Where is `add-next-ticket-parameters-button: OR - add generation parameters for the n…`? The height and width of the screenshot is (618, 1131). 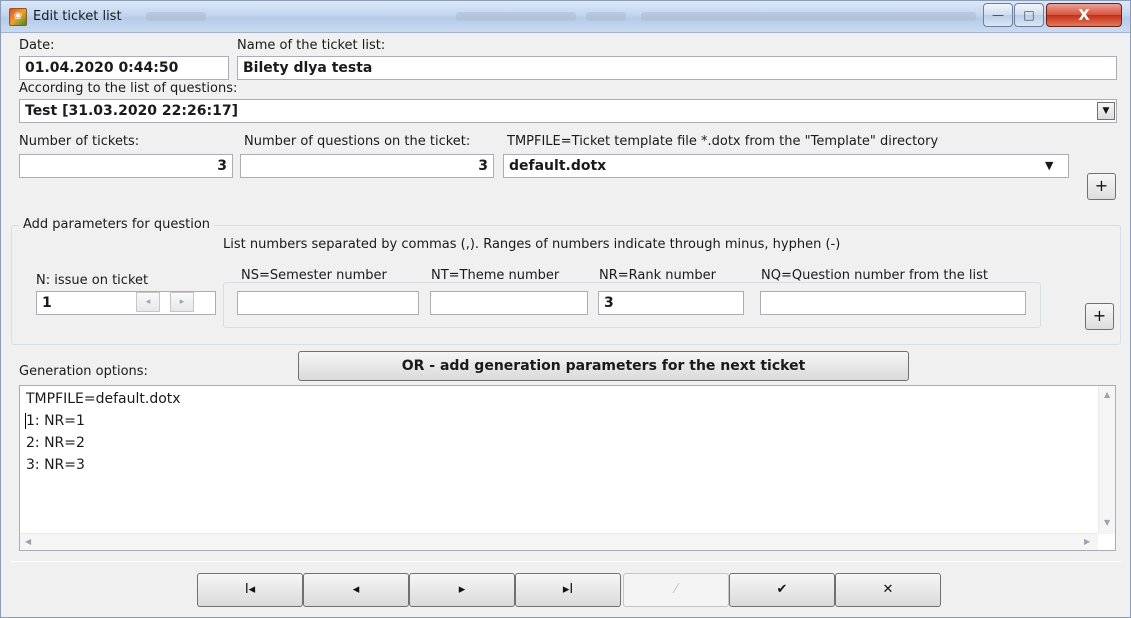
add-next-ticket-parameters-button: OR - add generation parameters for the n… is located at coordinates (603, 366).